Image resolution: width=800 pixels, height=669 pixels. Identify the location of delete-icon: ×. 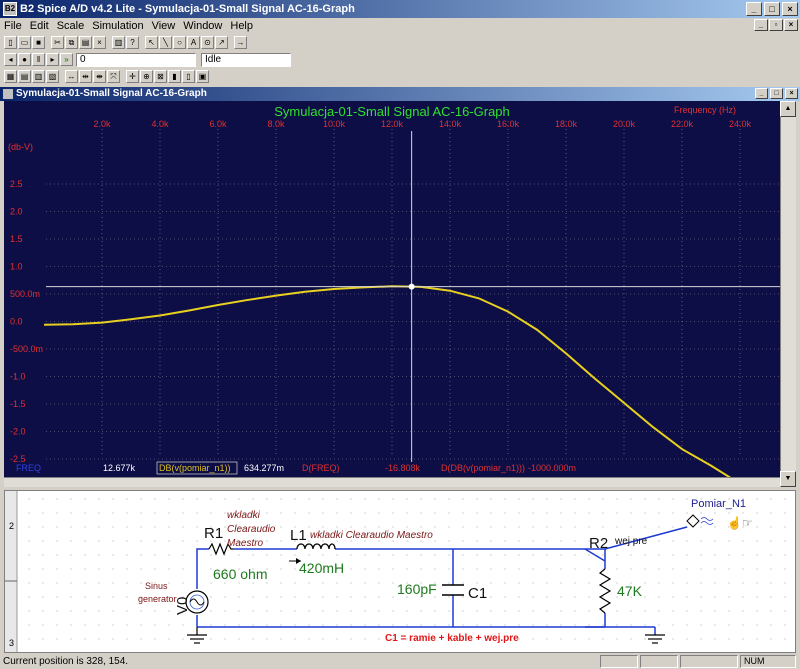
(99, 42).